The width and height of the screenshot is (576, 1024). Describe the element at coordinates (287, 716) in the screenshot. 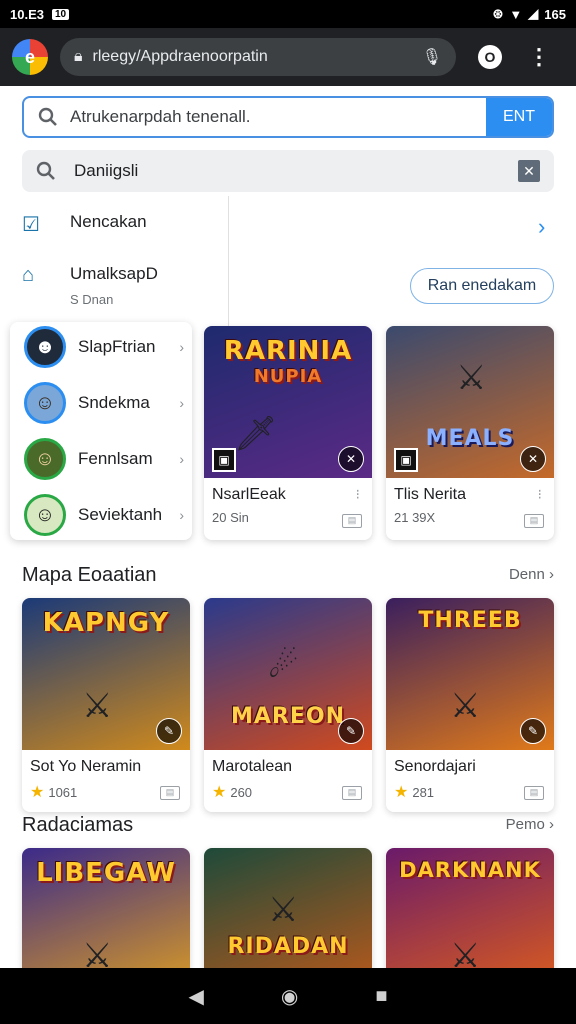

I see `game-art-title: MAREON` at that location.